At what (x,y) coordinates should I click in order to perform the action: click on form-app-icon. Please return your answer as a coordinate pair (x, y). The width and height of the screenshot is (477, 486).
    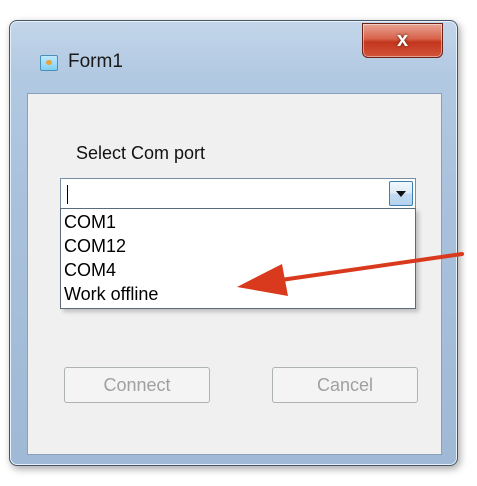
    Looking at the image, I should click on (49, 63).